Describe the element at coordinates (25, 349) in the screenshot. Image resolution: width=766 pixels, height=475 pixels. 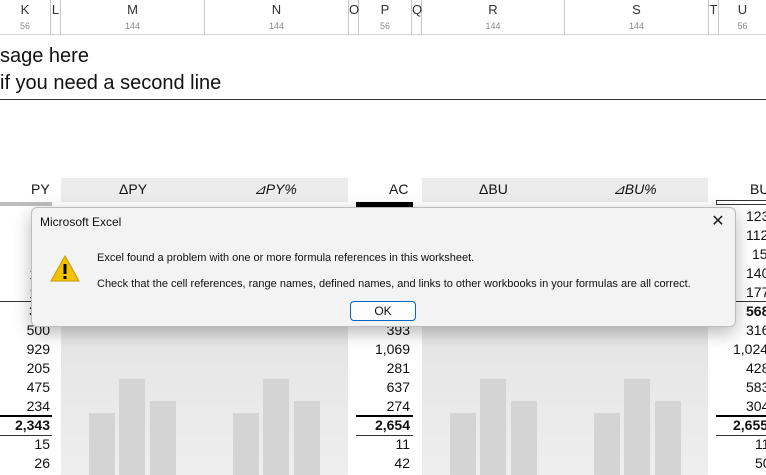
I see `py-cell: 929` at that location.